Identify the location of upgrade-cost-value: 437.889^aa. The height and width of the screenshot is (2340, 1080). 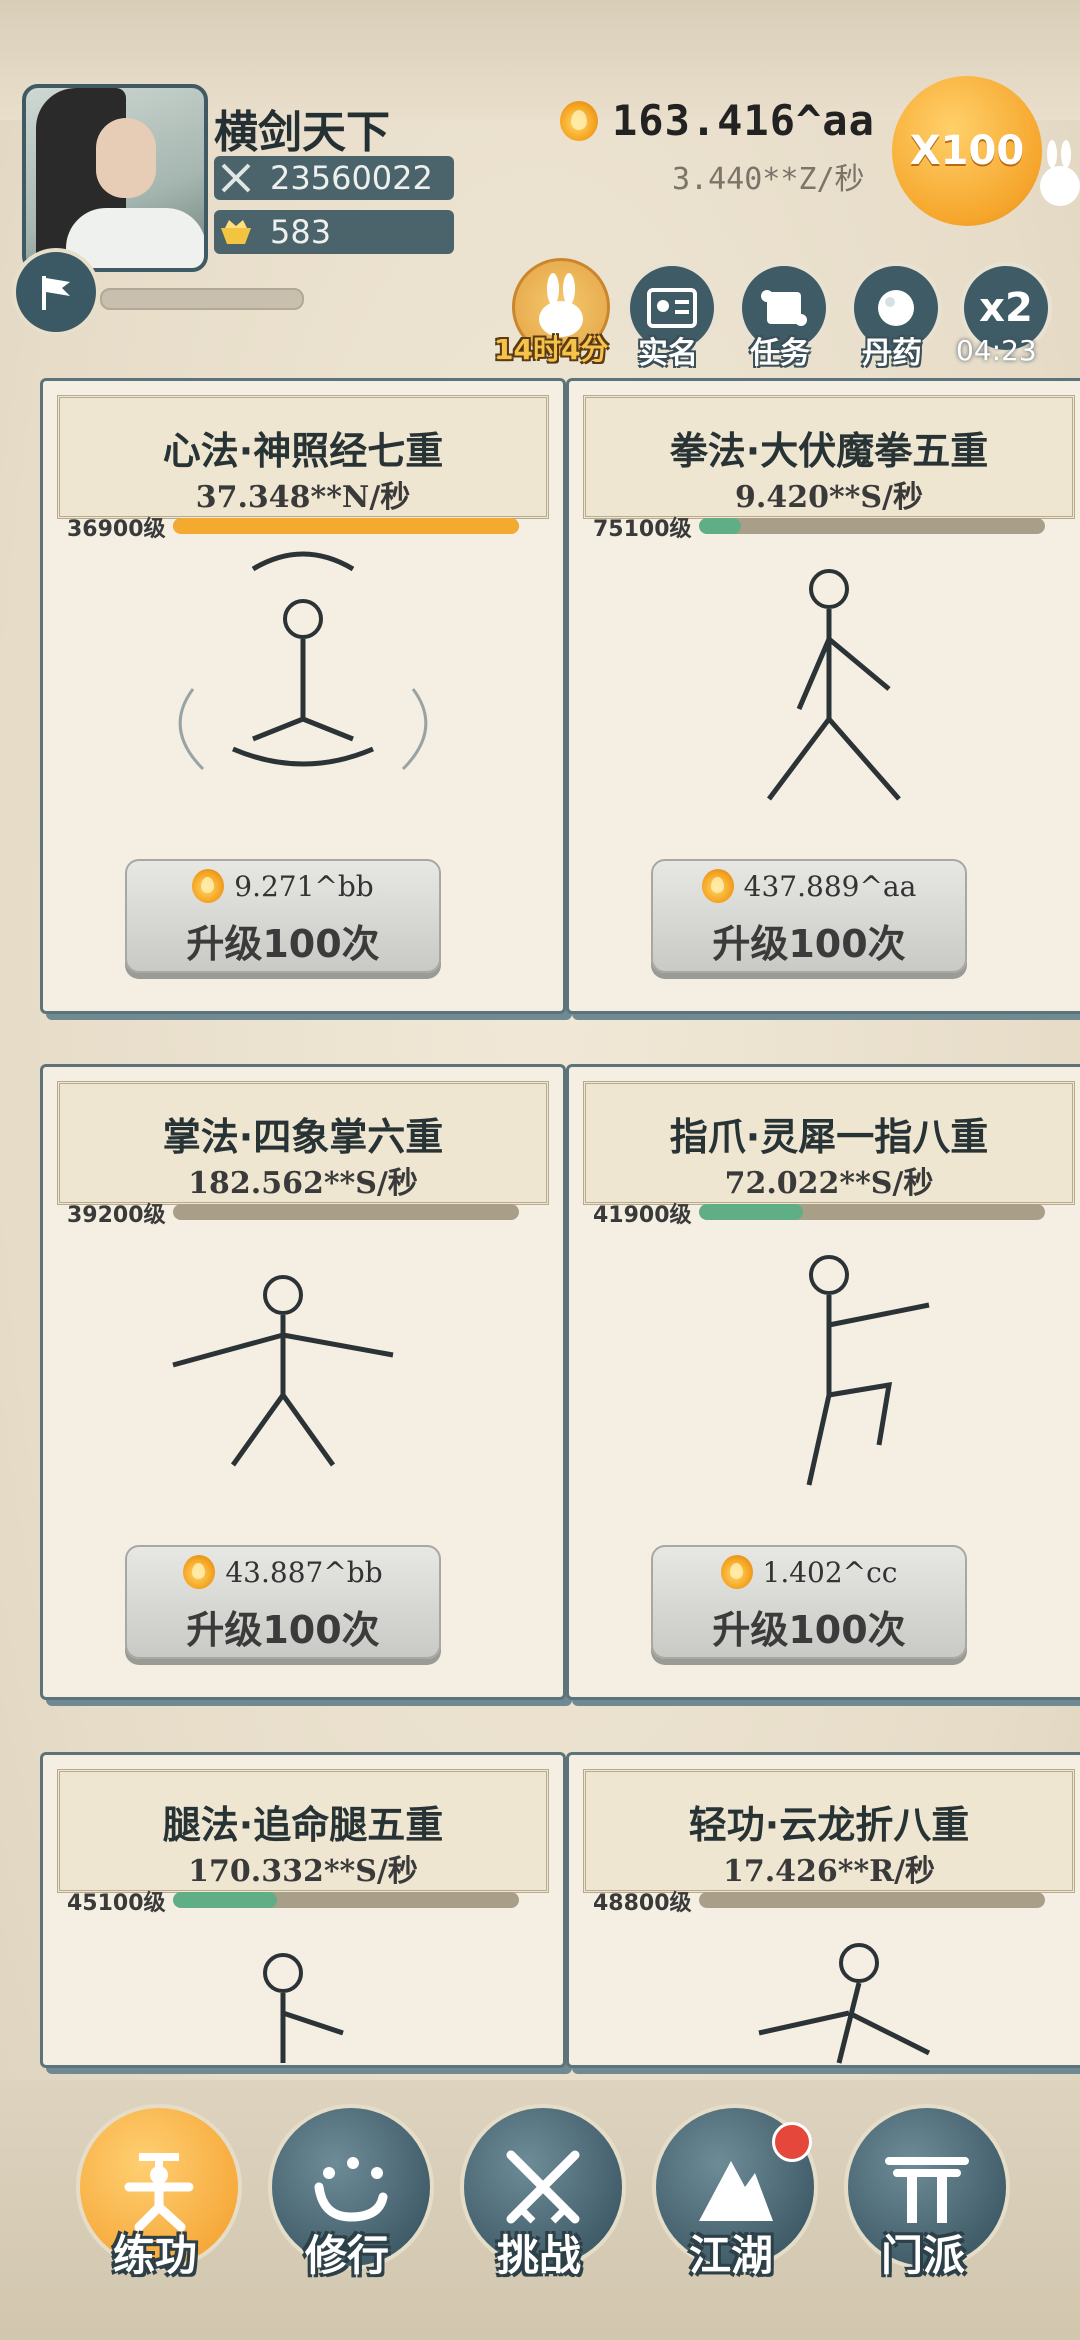
(830, 886).